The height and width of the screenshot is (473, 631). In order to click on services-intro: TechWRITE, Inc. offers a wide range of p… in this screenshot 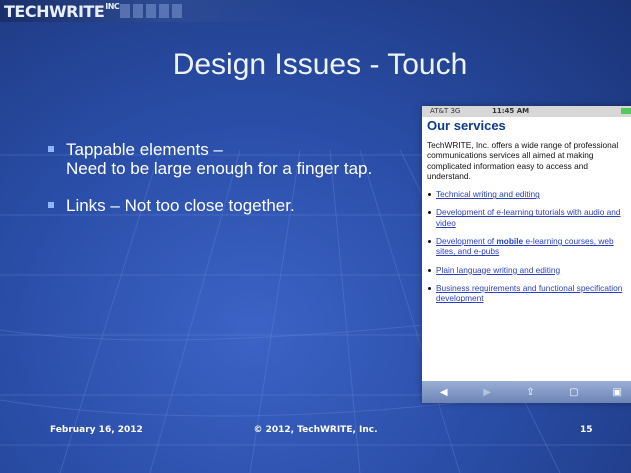, I will do `click(523, 160)`.